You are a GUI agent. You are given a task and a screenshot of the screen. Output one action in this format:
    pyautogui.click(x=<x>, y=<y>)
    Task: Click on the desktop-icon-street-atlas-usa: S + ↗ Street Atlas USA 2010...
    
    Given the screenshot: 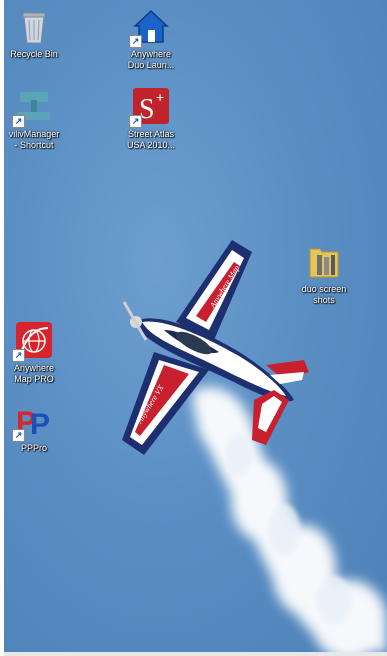 What is the action you would take?
    pyautogui.click(x=151, y=118)
    